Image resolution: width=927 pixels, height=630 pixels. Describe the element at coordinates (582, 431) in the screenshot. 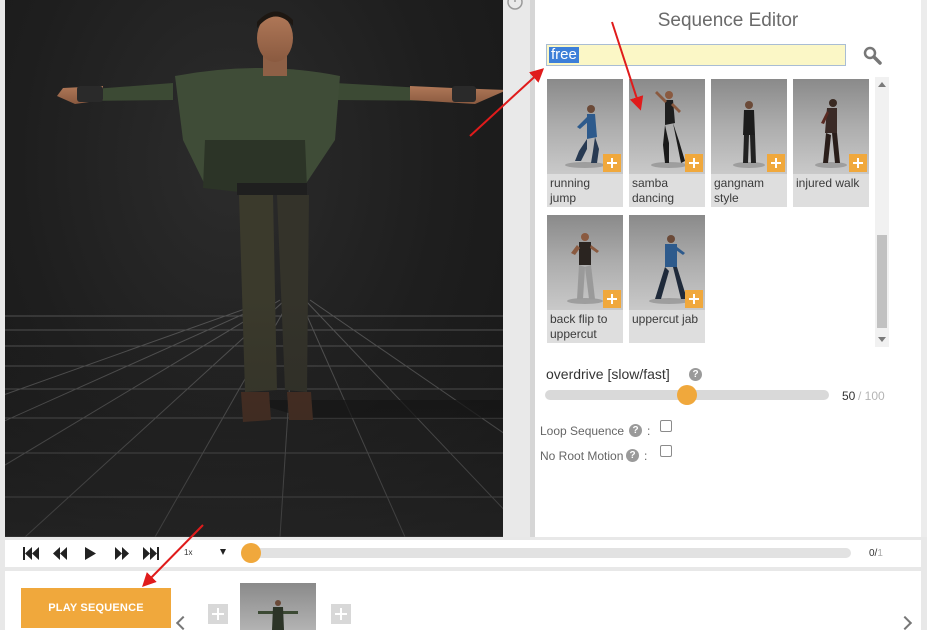

I see `loop-sequence-label: Loop Sequence` at that location.